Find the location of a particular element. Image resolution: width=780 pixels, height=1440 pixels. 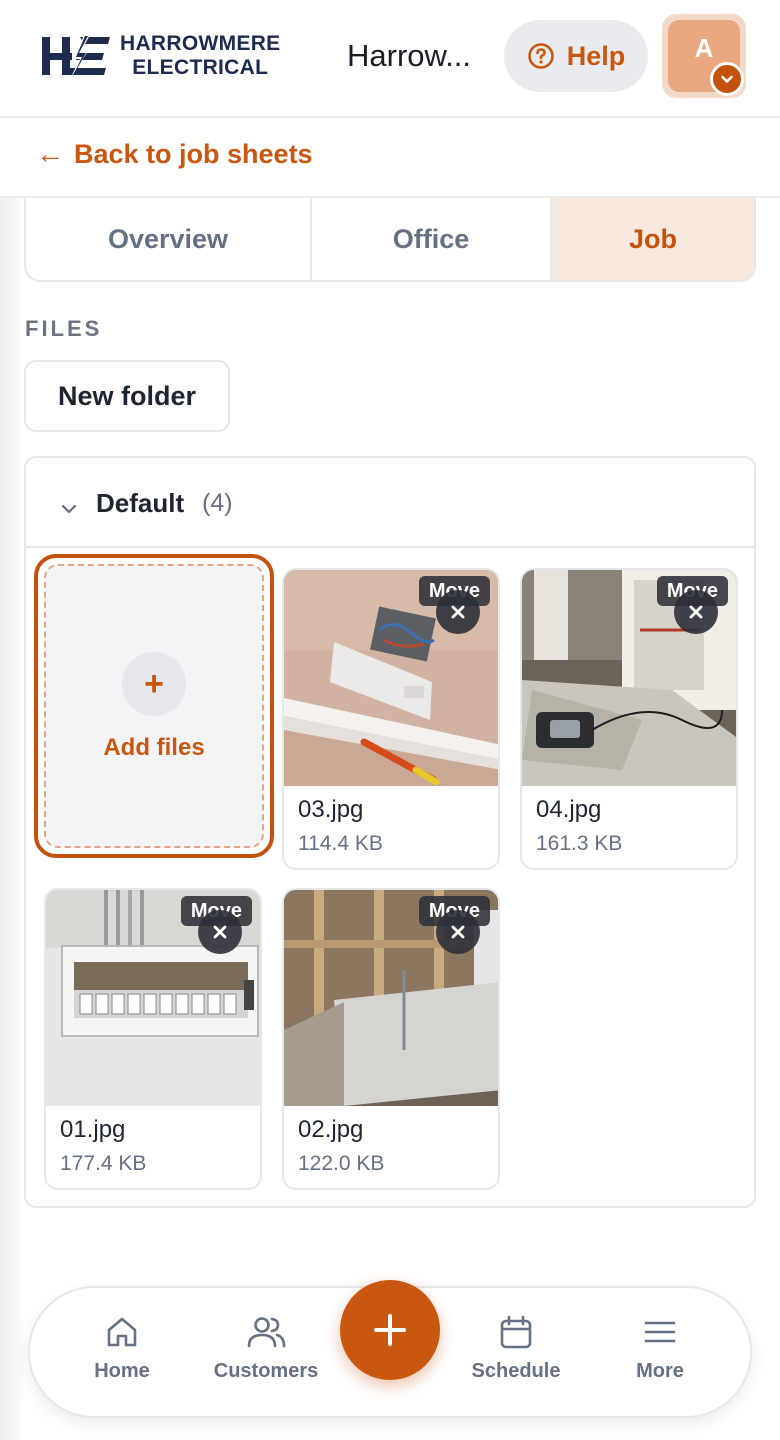

new-folder-button: New folder is located at coordinates (127, 396).